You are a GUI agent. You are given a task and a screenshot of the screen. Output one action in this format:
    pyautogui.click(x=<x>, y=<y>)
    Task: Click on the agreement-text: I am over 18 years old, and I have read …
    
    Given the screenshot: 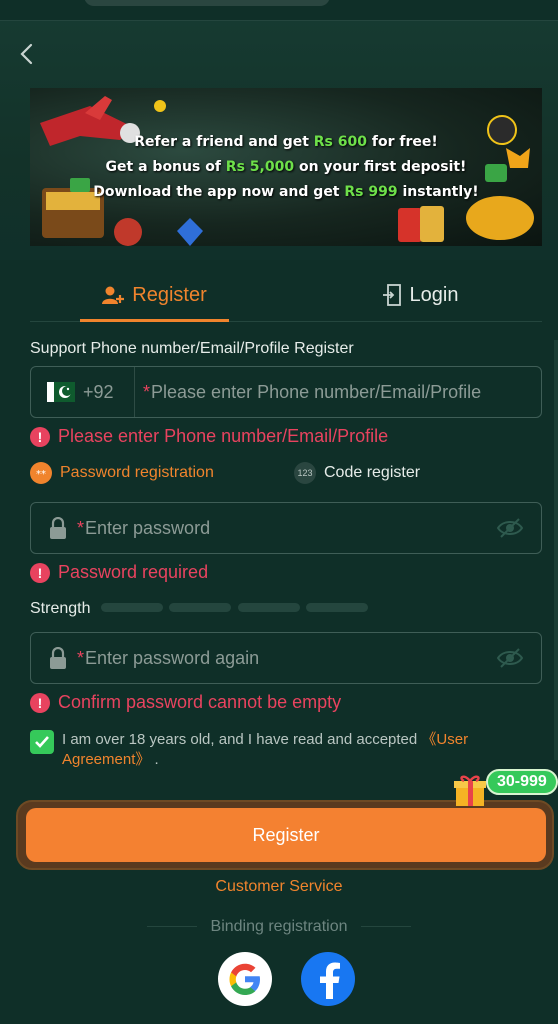 What is the action you would take?
    pyautogui.click(x=296, y=750)
    